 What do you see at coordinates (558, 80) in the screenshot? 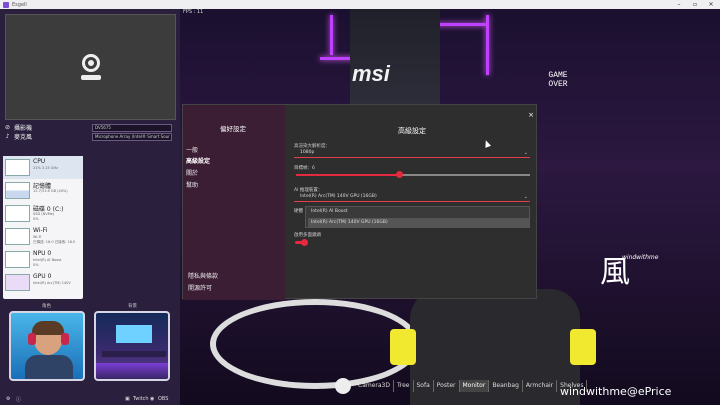
I see `game-over-sign: GAME OVER` at bounding box center [558, 80].